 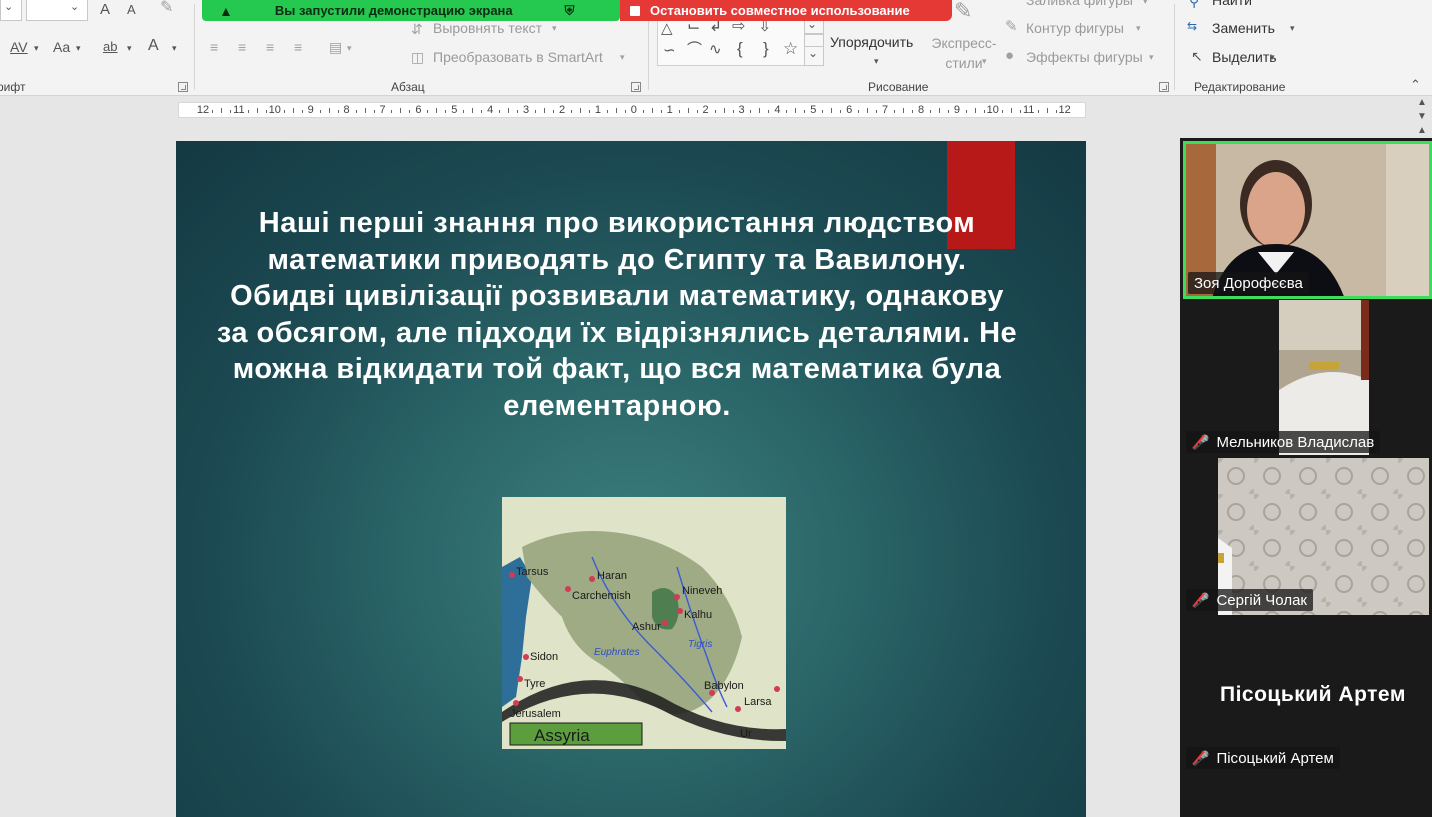 I want to click on wave-shape-icon: ∿, so click(x=715, y=49).